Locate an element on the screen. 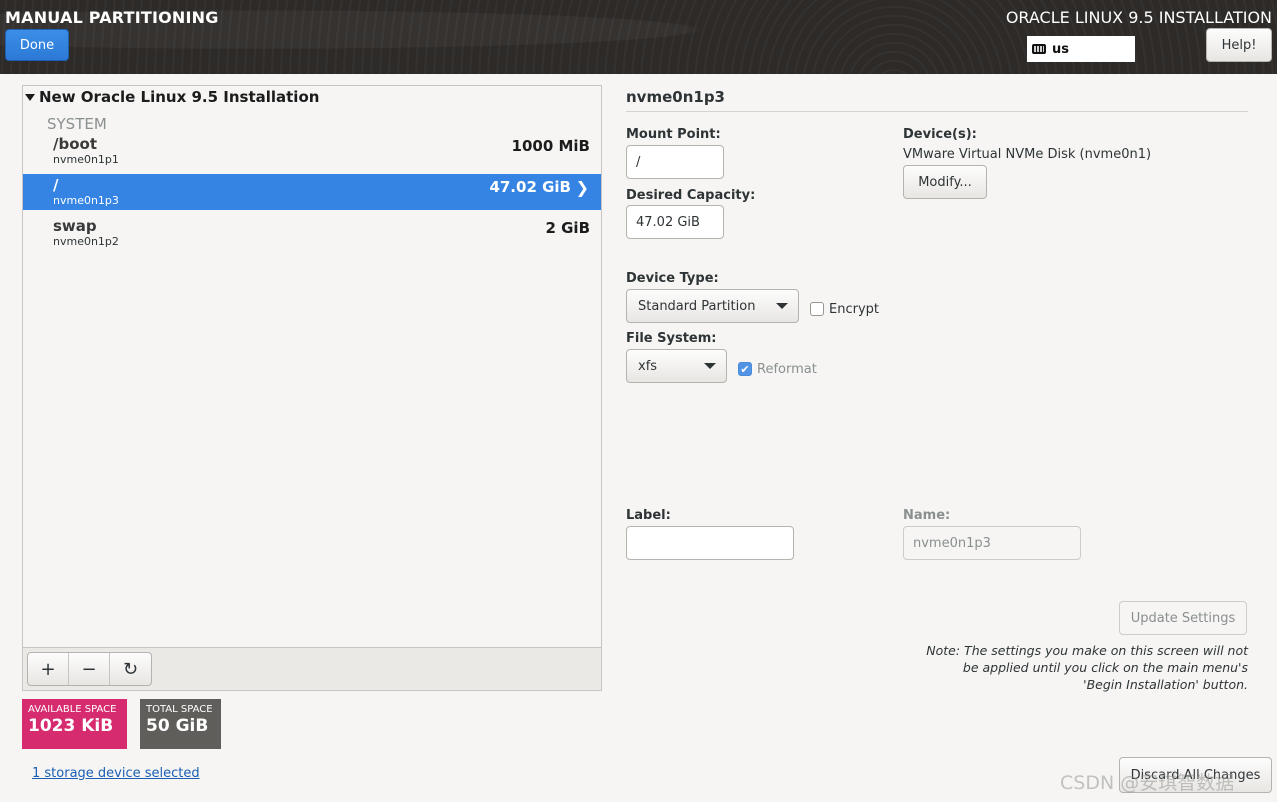 The image size is (1277, 802). installation-header: New Oracle Linux 9.5 Installation is located at coordinates (172, 97).